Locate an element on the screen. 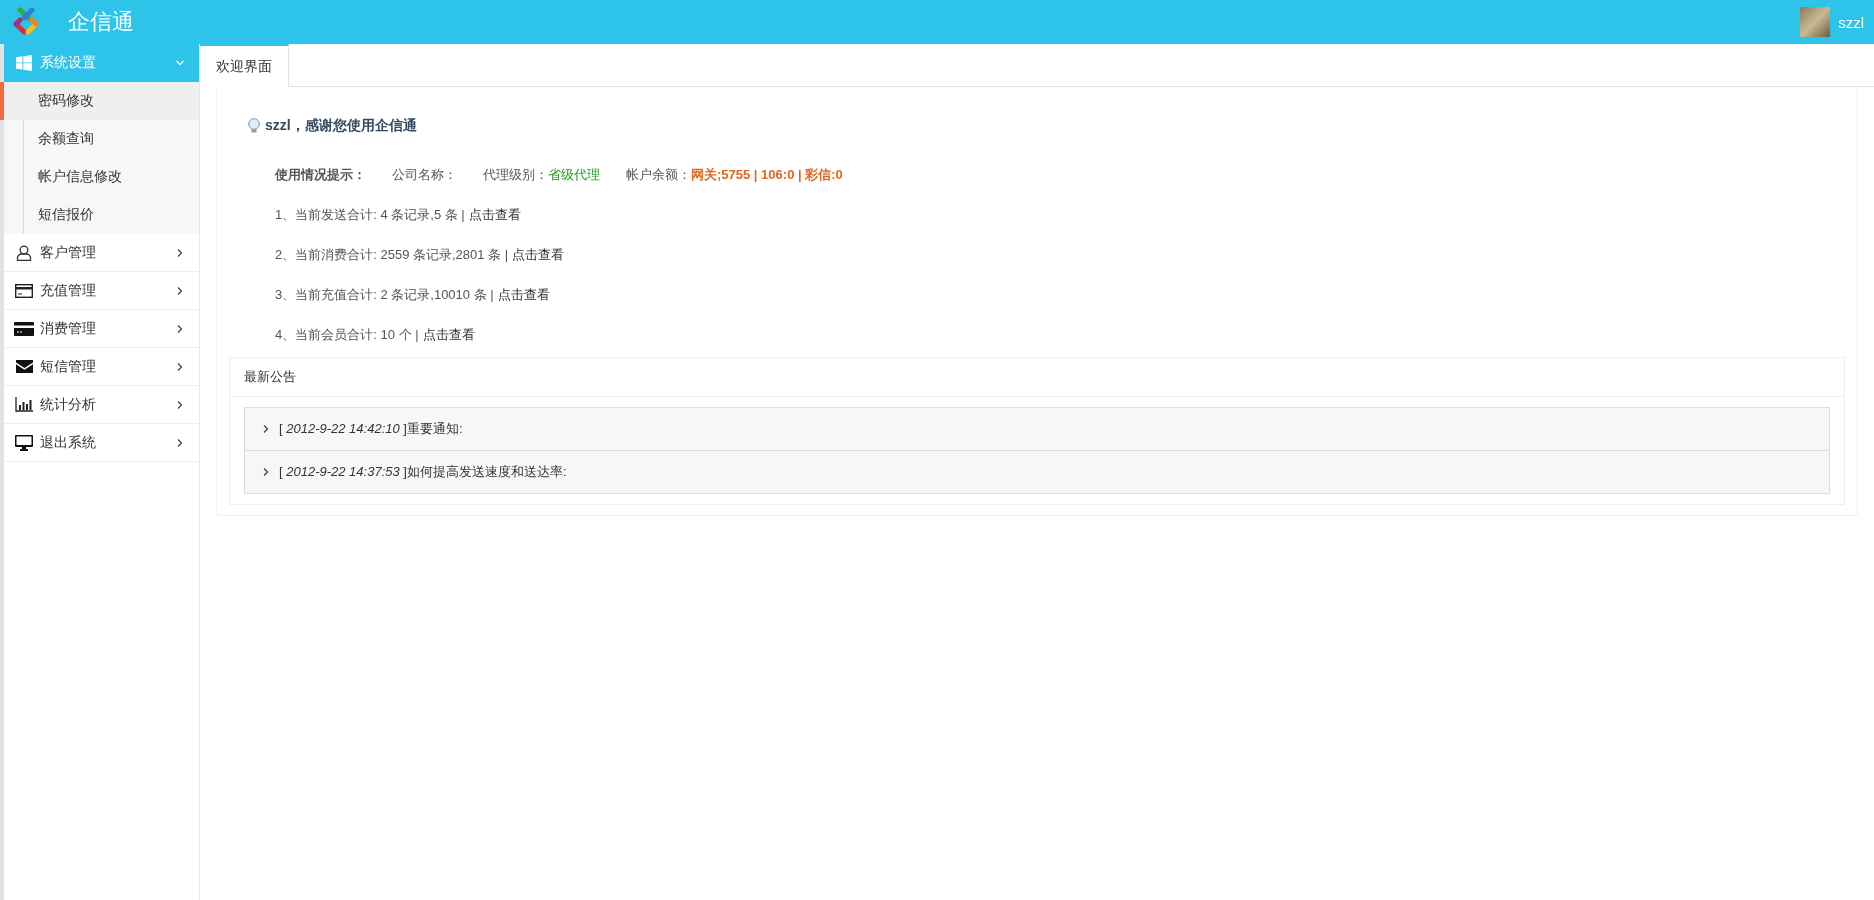  lightbulb-icon is located at coordinates (254, 126).